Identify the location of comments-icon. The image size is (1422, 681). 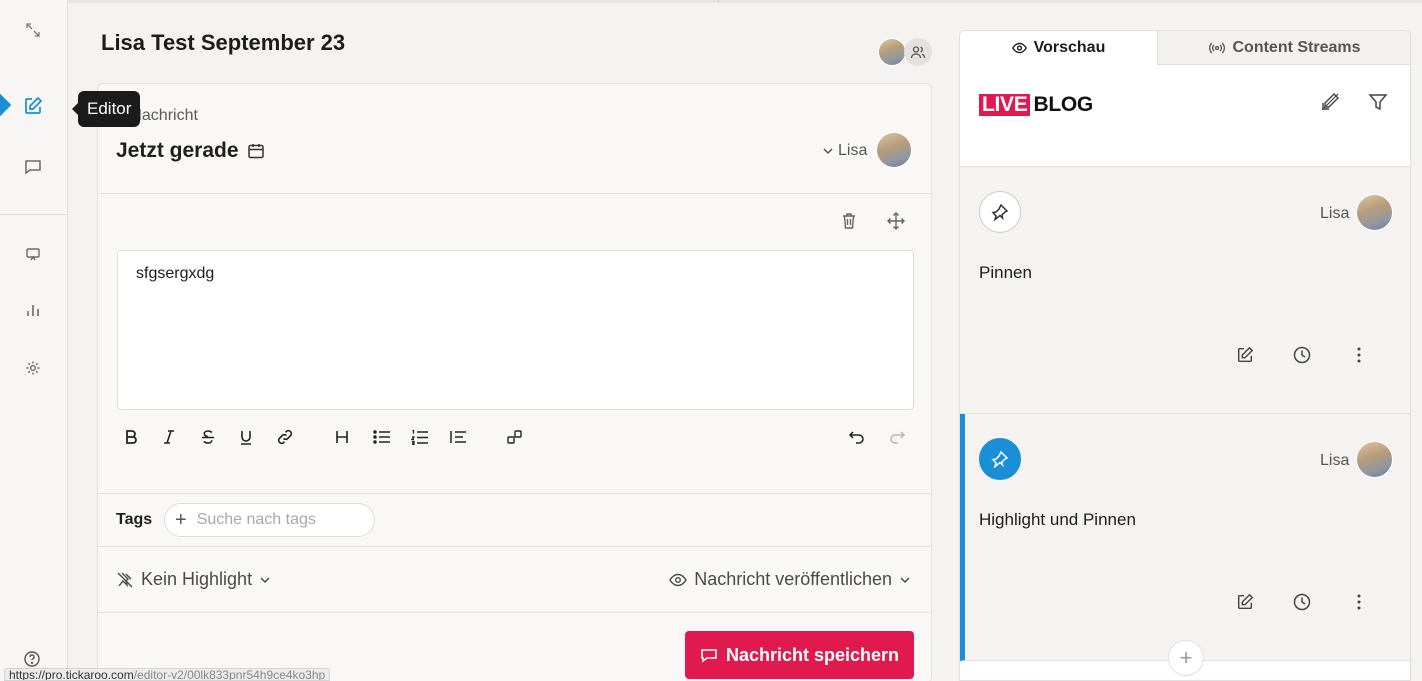
(33, 167).